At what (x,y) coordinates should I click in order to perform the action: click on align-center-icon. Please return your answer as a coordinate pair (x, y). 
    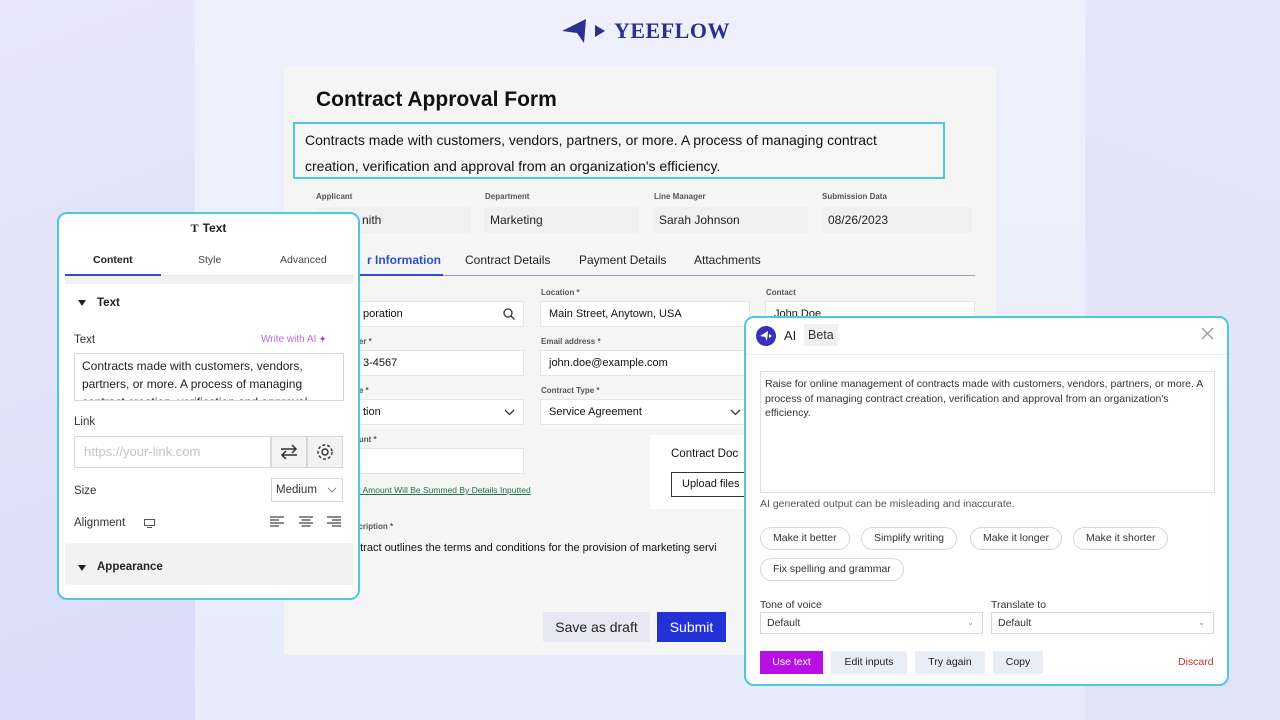
    Looking at the image, I should click on (306, 522).